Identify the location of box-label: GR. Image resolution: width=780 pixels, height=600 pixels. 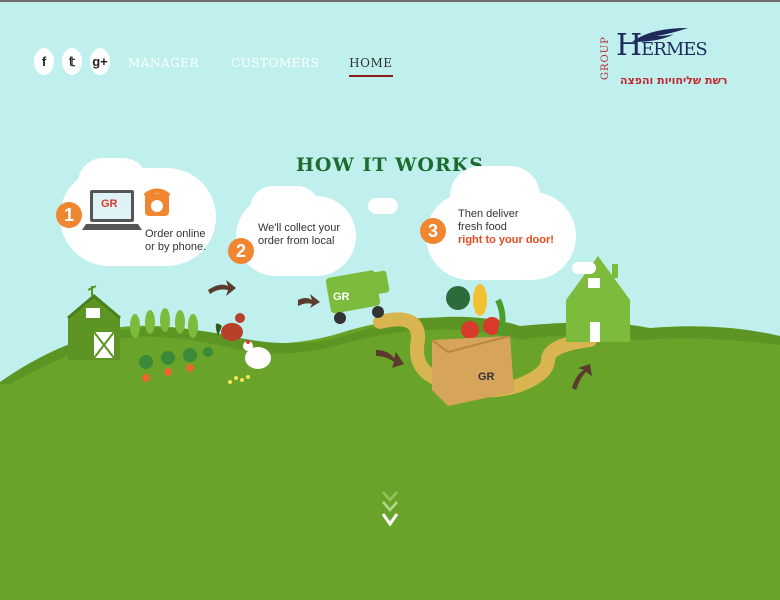
(486, 377).